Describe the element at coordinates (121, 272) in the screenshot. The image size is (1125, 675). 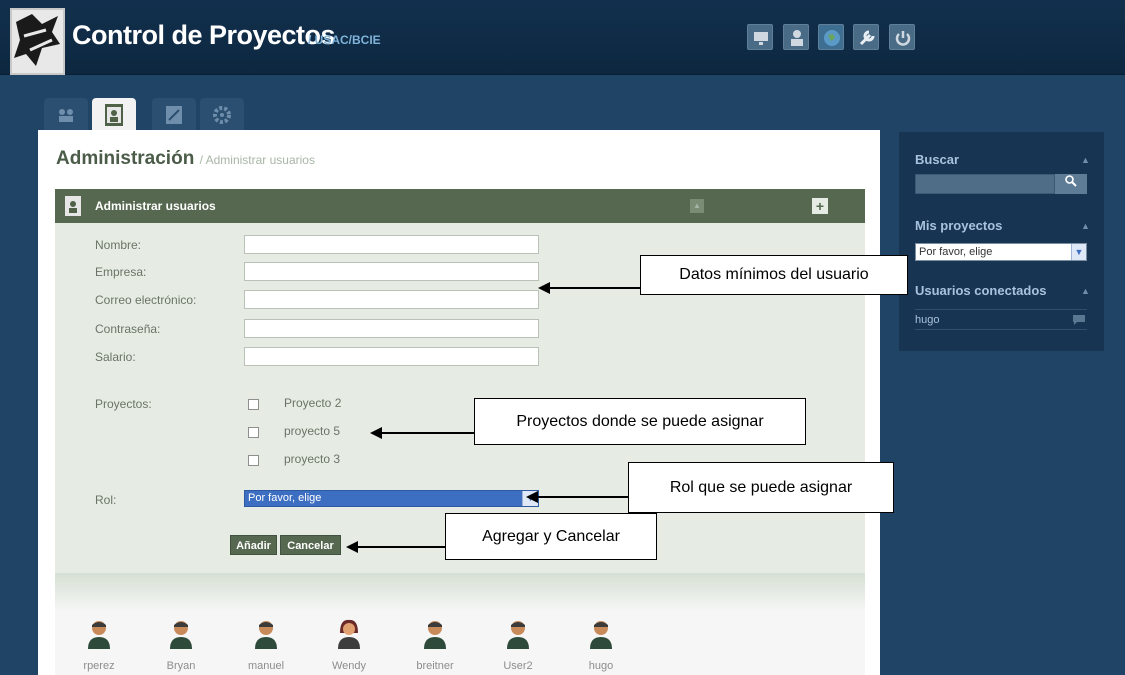
I see `empresa-label: Empresa:` at that location.